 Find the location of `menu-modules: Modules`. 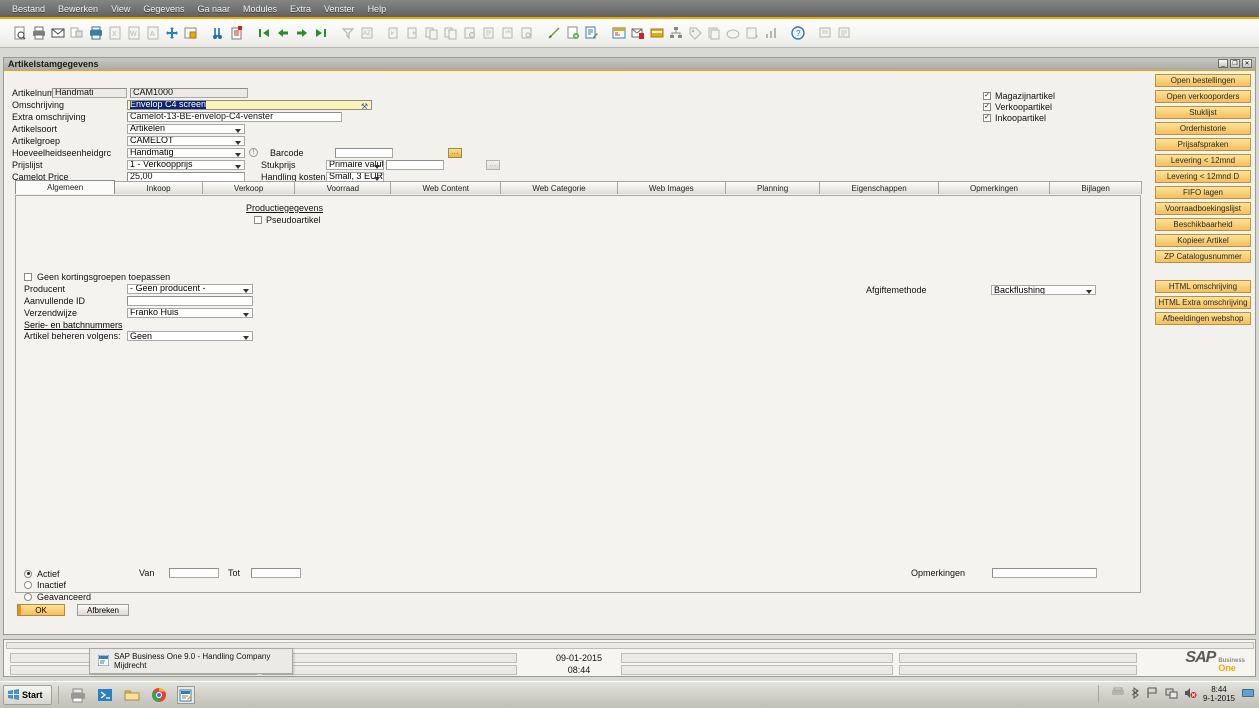

menu-modules: Modules is located at coordinates (260, 9).